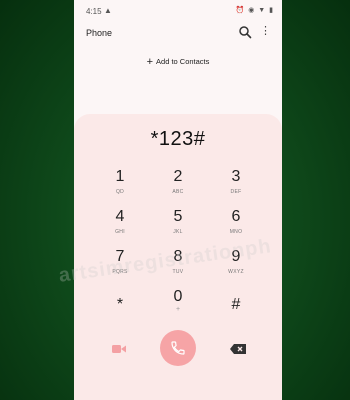 Image resolution: width=350 pixels, height=400 pixels. What do you see at coordinates (178, 256) in the screenshot?
I see `key-digit: 8` at bounding box center [178, 256].